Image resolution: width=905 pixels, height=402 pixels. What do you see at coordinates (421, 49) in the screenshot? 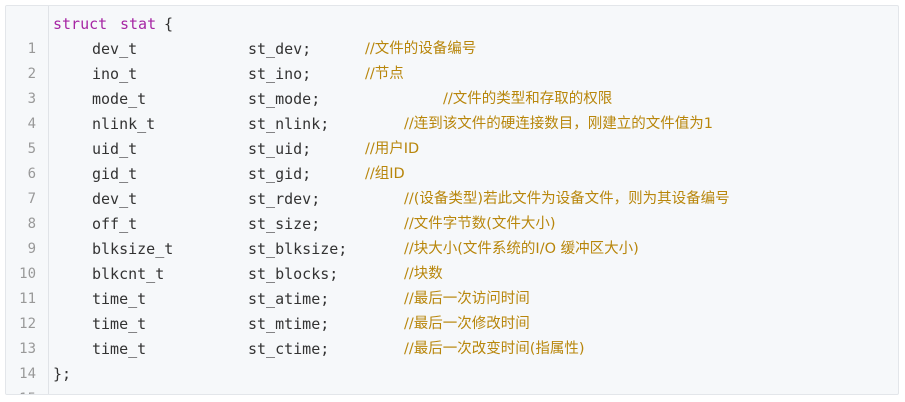
I see `field-comment: //文件的设备编号` at bounding box center [421, 49].